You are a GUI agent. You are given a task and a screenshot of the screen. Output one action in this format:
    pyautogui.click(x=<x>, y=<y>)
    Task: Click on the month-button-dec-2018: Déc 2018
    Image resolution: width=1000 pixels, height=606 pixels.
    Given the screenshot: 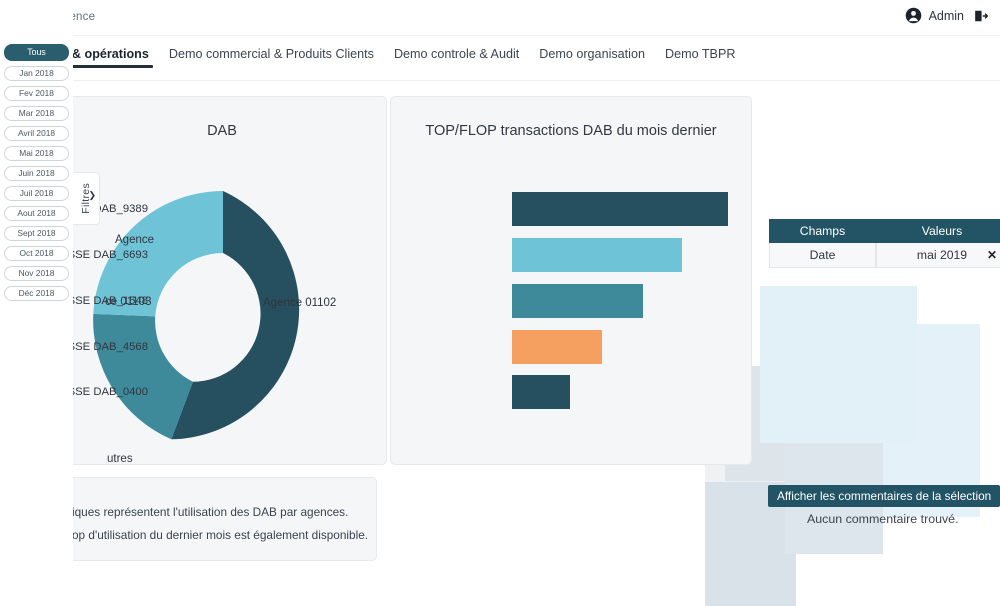 What is the action you would take?
    pyautogui.click(x=36, y=293)
    